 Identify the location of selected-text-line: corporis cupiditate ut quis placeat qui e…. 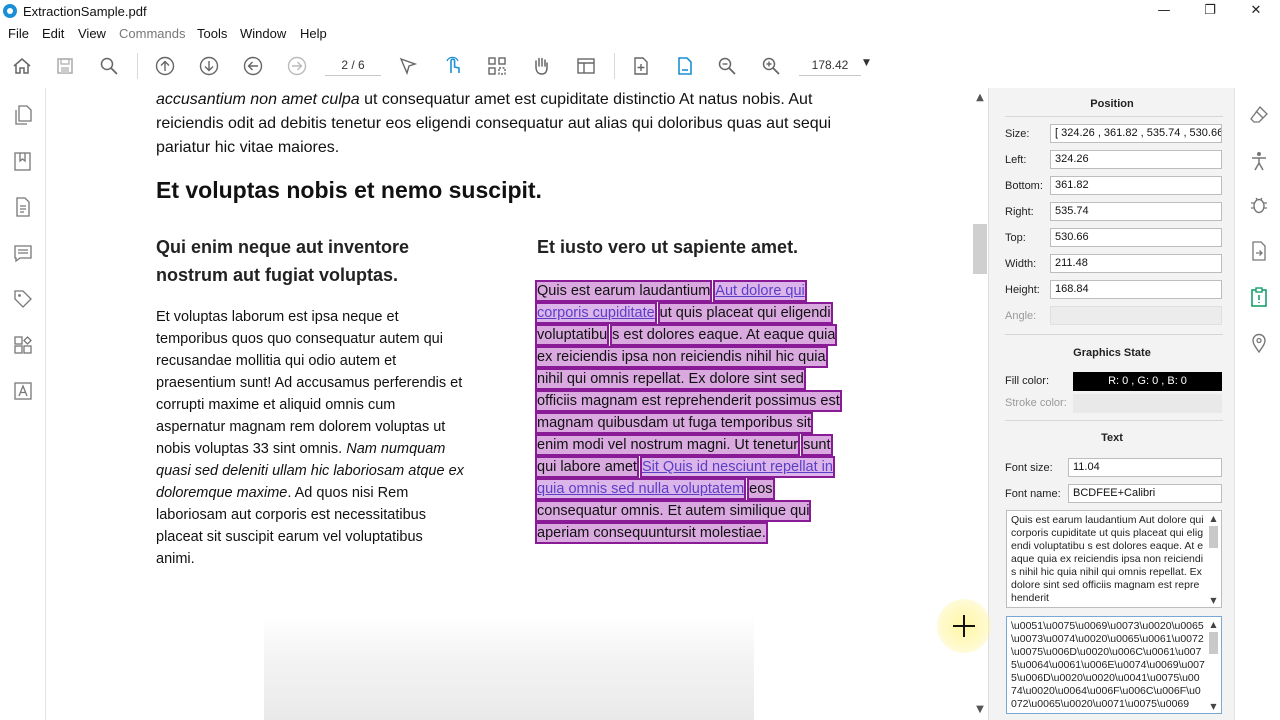
(684, 313).